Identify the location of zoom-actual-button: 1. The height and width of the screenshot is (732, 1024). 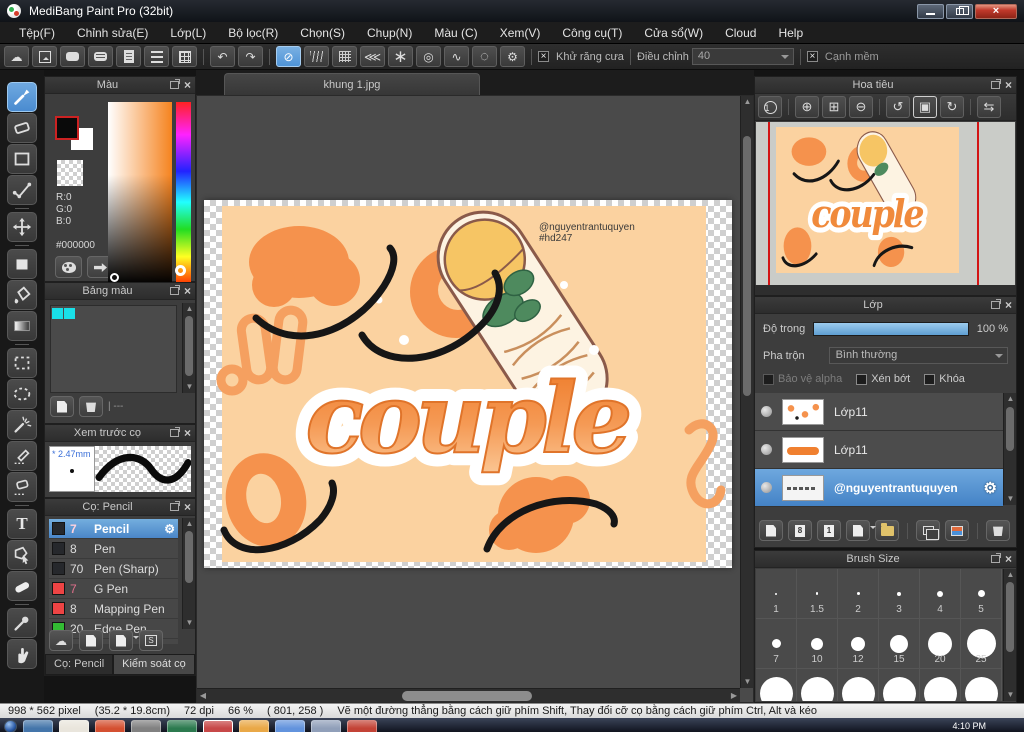
(770, 107).